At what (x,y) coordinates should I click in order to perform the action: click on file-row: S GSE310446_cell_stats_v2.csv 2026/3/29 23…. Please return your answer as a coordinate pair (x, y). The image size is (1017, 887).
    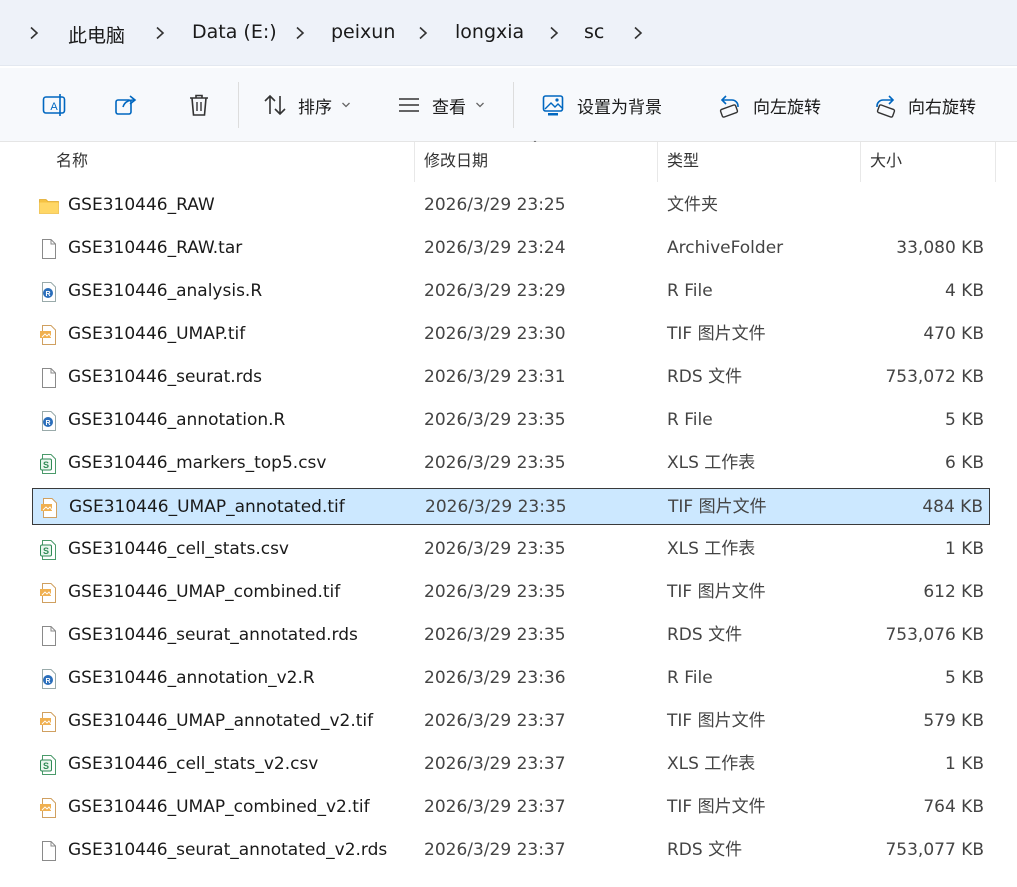
    Looking at the image, I should click on (511, 764).